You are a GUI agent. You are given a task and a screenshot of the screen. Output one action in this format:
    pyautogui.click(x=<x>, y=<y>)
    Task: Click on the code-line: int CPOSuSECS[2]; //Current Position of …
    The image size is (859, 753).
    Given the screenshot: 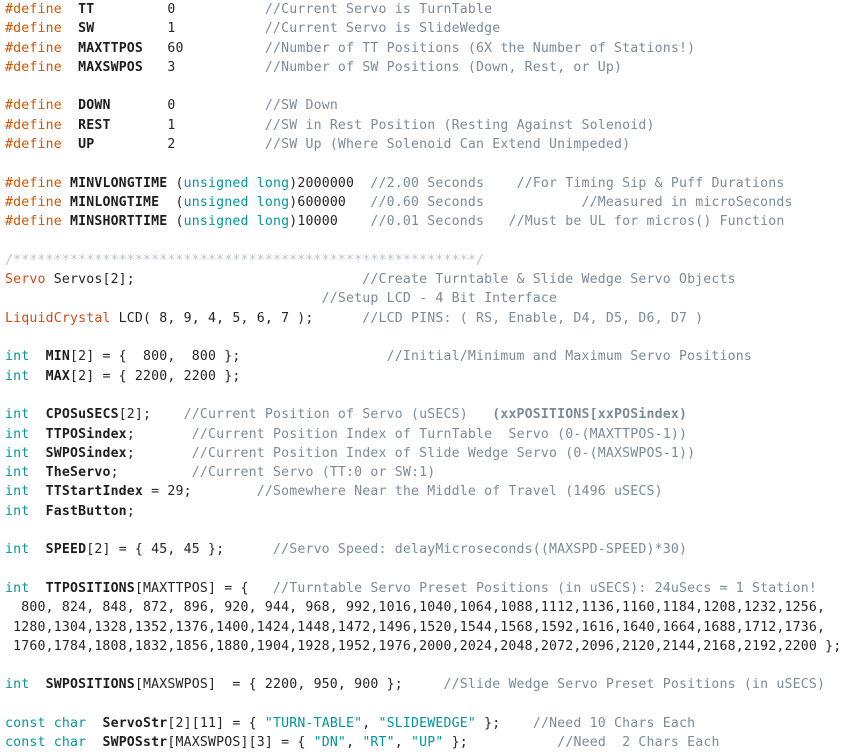 What is the action you would take?
    pyautogui.click(x=429, y=414)
    